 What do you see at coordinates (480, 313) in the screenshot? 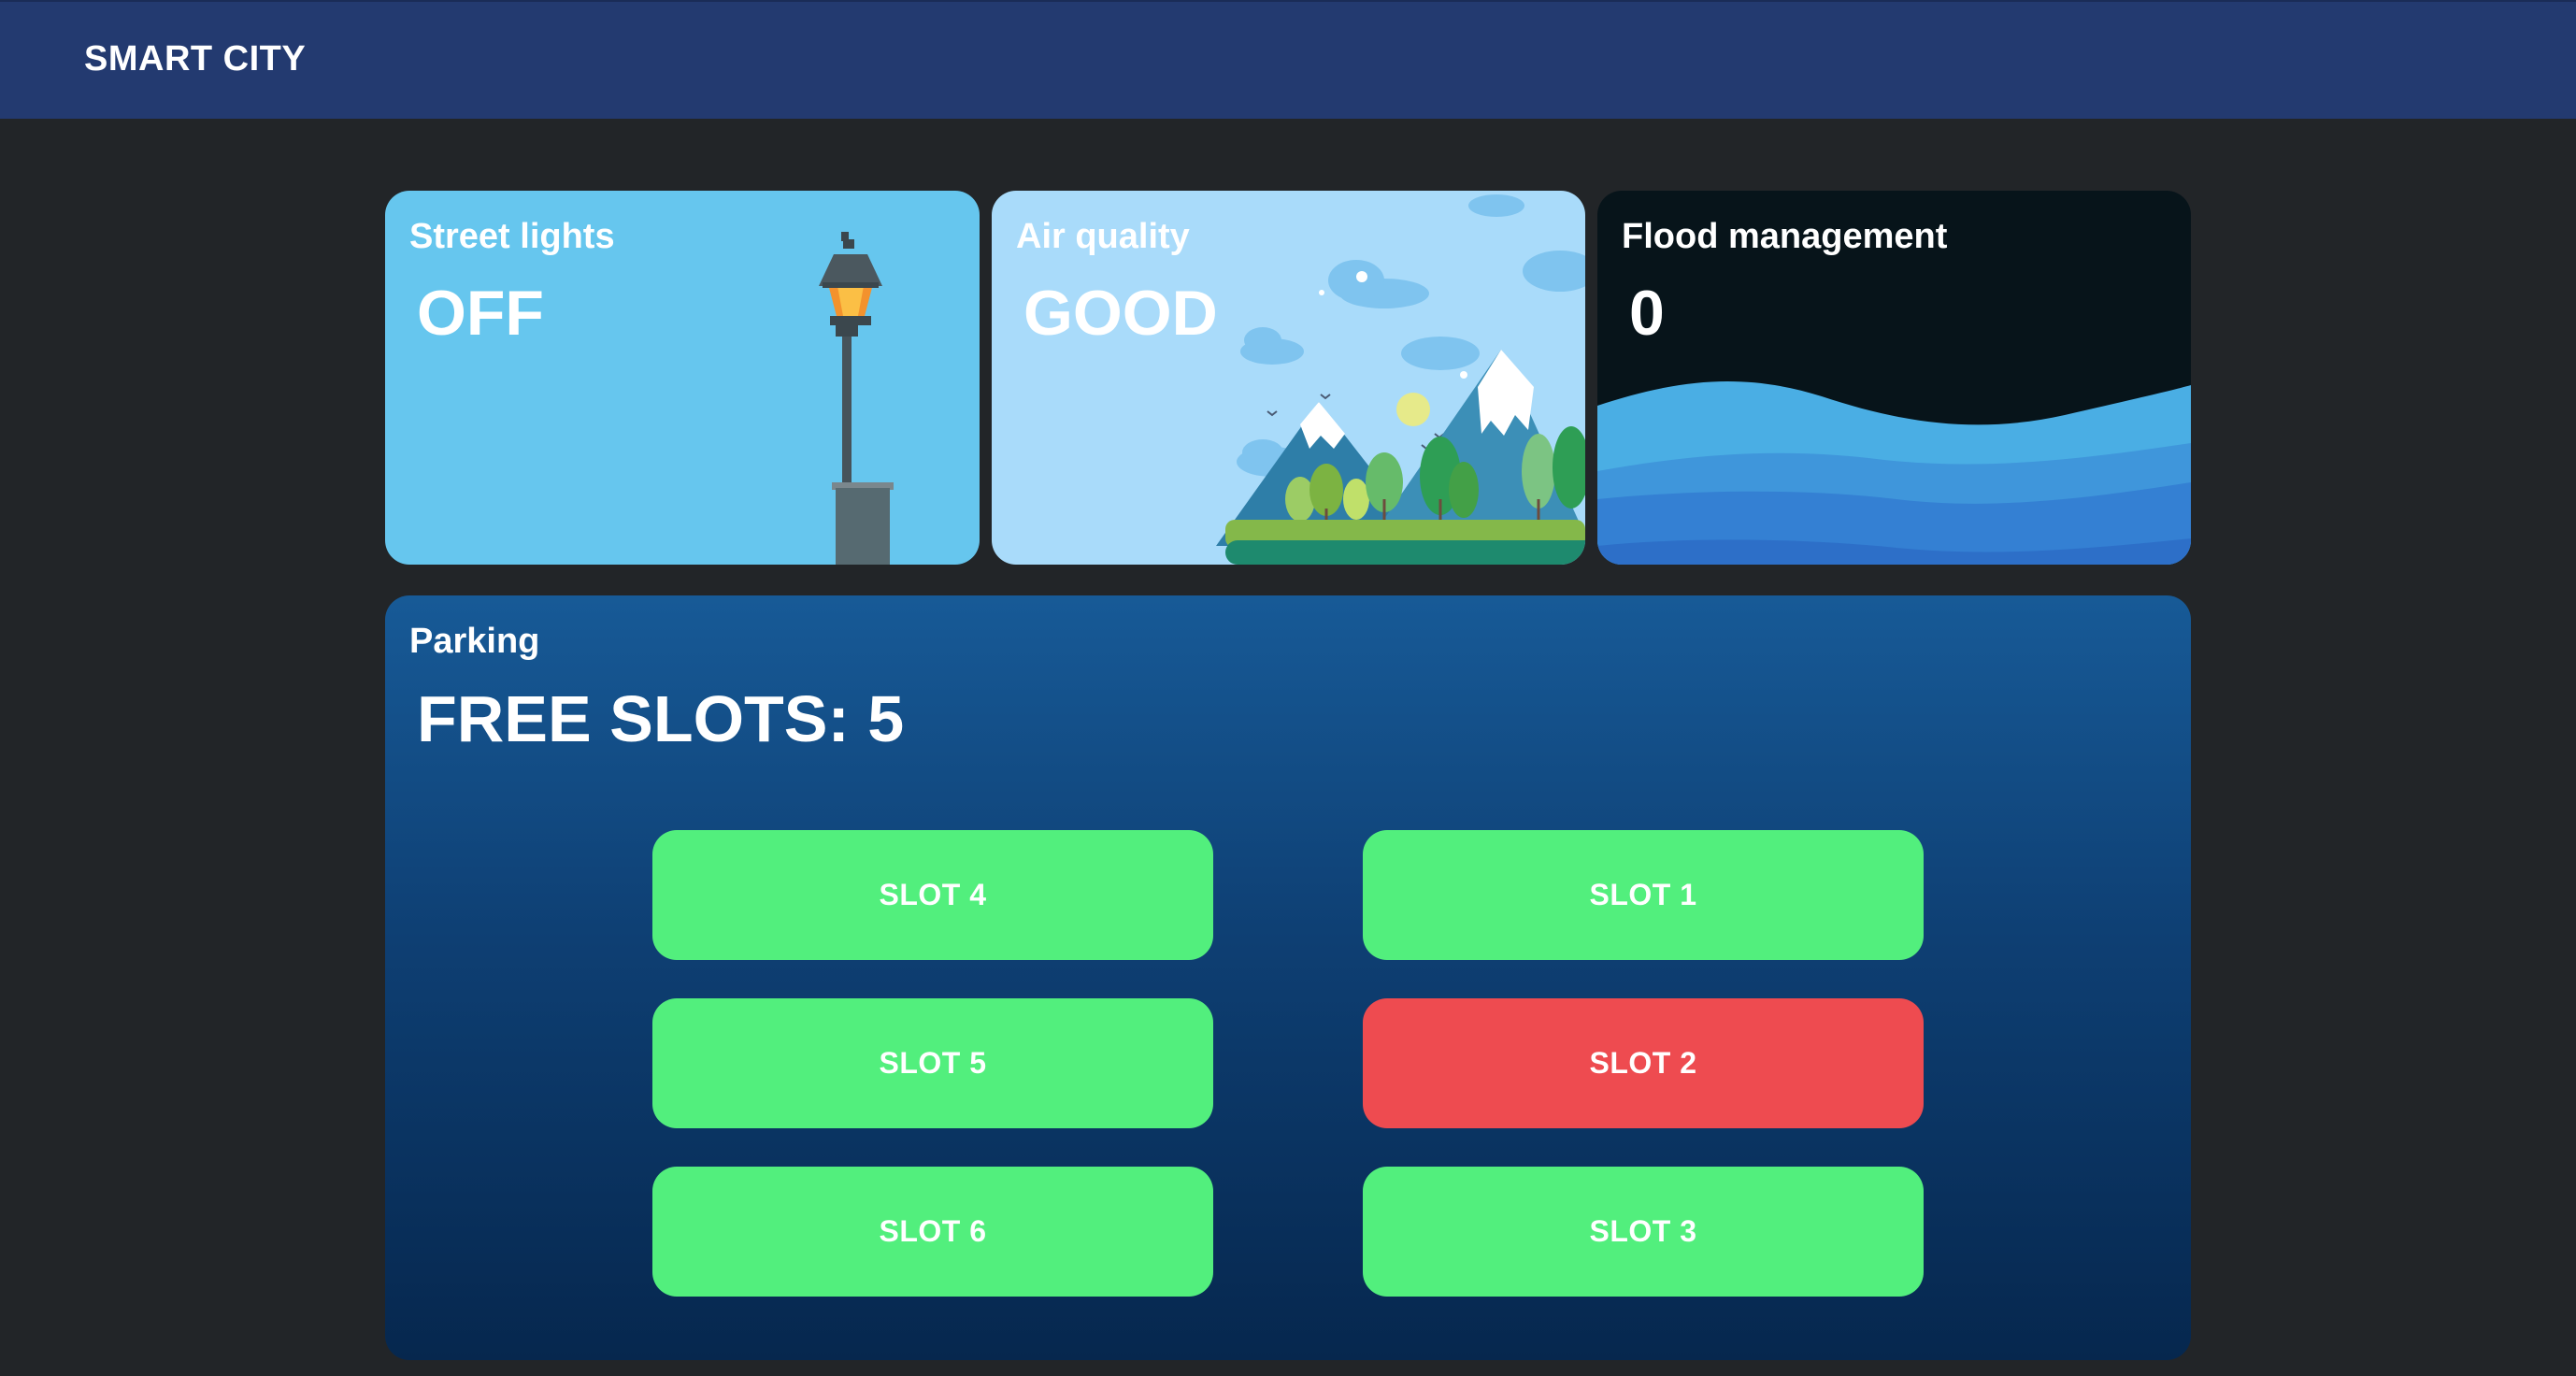
I see `street-lights-status: OFF` at bounding box center [480, 313].